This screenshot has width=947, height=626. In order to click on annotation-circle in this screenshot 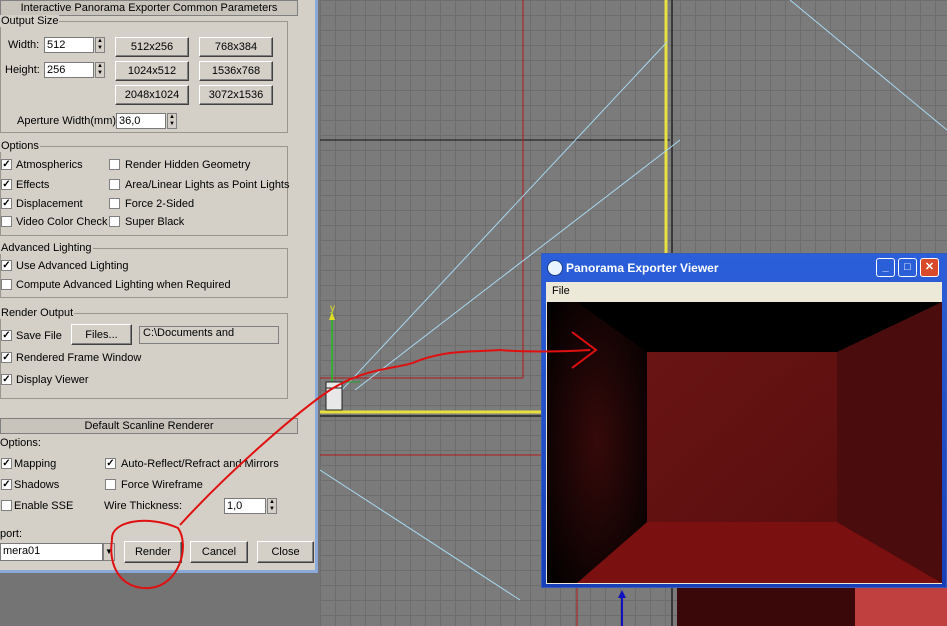, I will do `click(147, 554)`.